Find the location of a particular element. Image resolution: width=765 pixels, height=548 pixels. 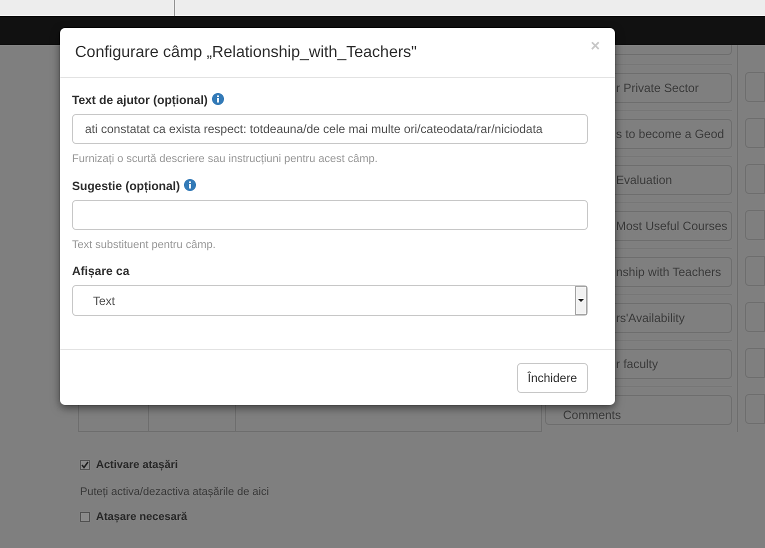

help-text: Text substituent pentru câmp. is located at coordinates (144, 245).